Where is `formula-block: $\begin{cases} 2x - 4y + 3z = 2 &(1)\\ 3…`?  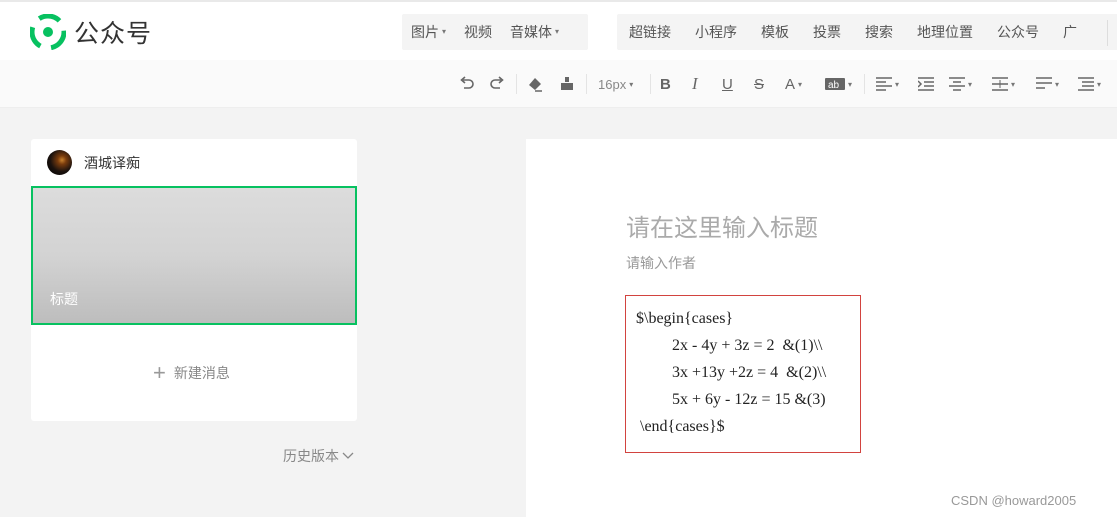
formula-block: $\begin{cases} 2x - 4y + 3z = 2 &(1)\\ 3… is located at coordinates (743, 374).